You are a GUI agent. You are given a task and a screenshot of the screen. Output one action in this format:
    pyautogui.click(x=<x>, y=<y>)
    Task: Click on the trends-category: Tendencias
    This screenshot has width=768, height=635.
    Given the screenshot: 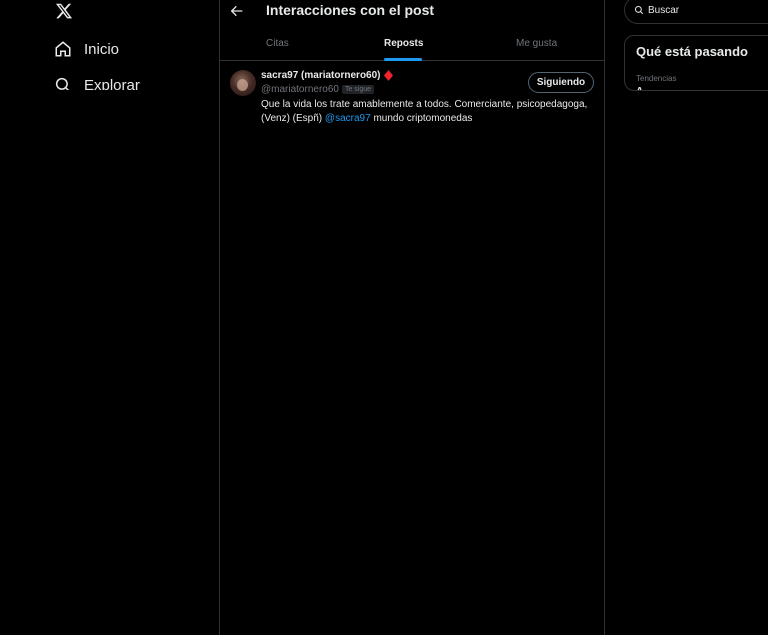 What is the action you would take?
    pyautogui.click(x=656, y=78)
    